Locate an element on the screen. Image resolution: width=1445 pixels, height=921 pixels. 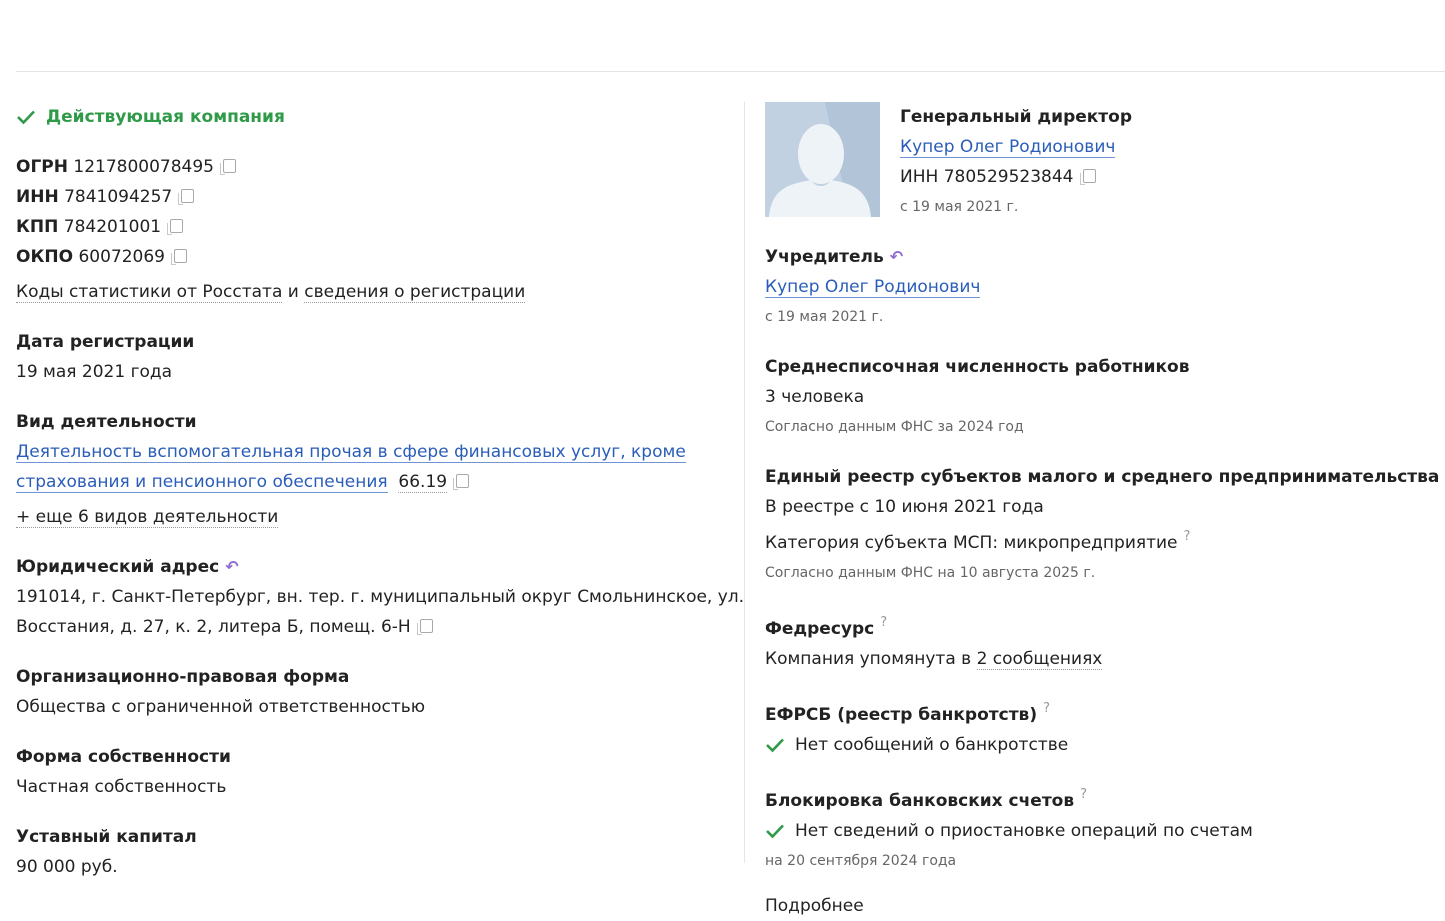
rosstat-codes-link: Коды статистики от Росстата is located at coordinates (149, 292).